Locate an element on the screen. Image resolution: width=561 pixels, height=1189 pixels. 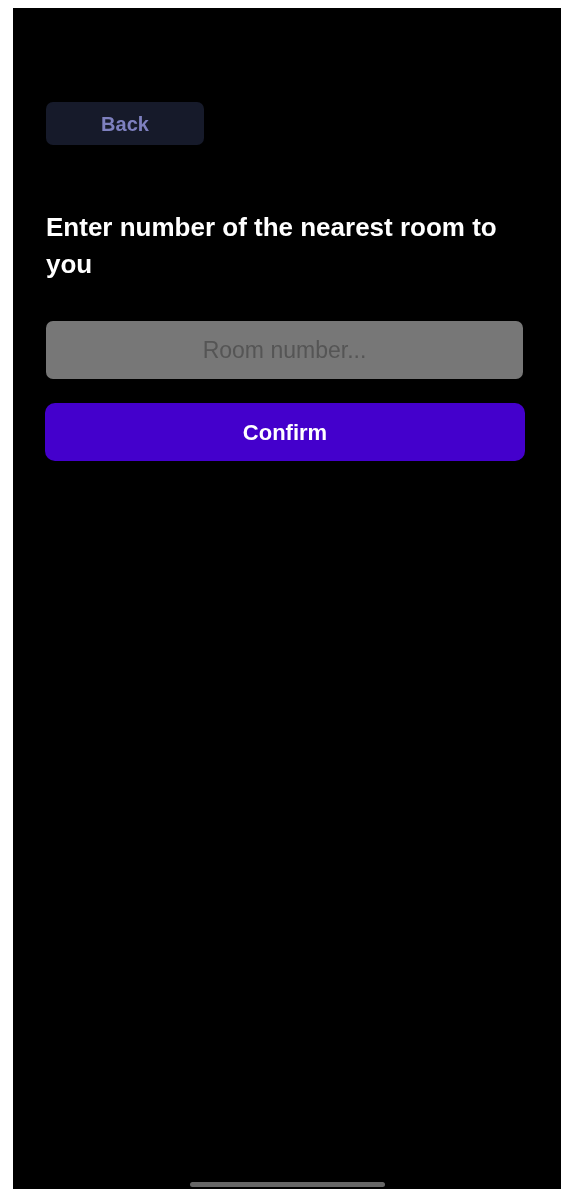
back-button: Back is located at coordinates (125, 123).